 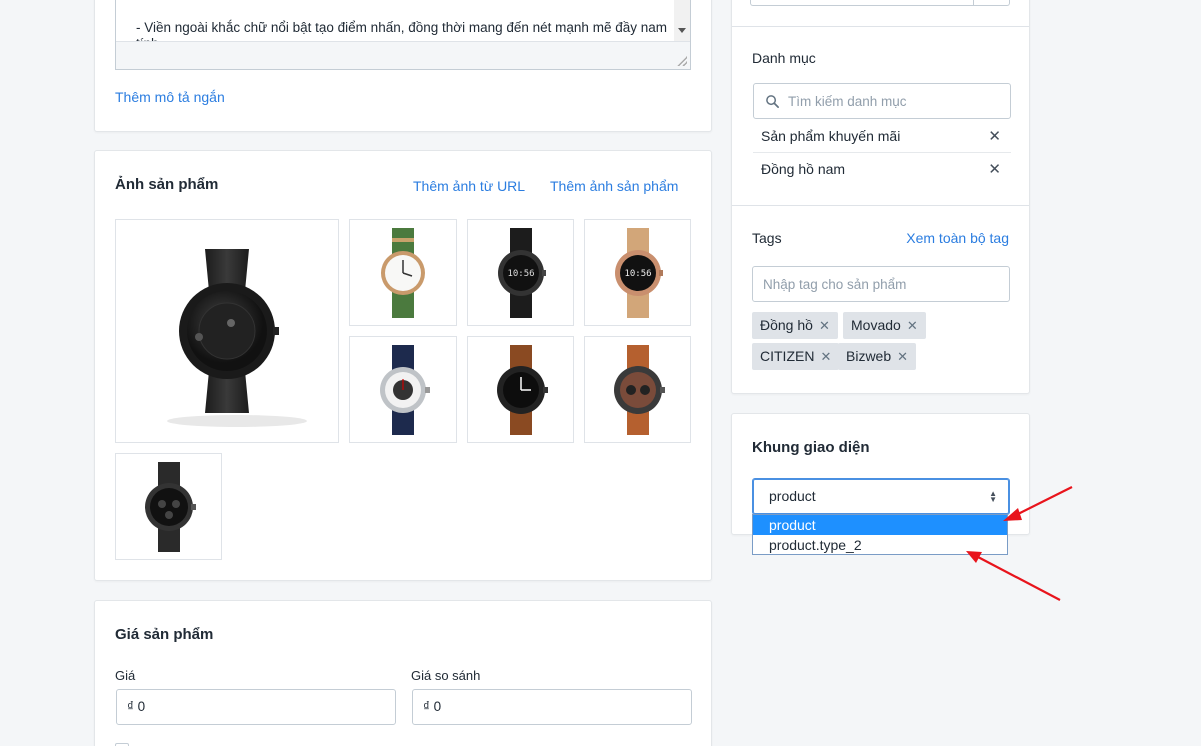 I want to click on template-select: product ▲ ▼, so click(x=881, y=496).